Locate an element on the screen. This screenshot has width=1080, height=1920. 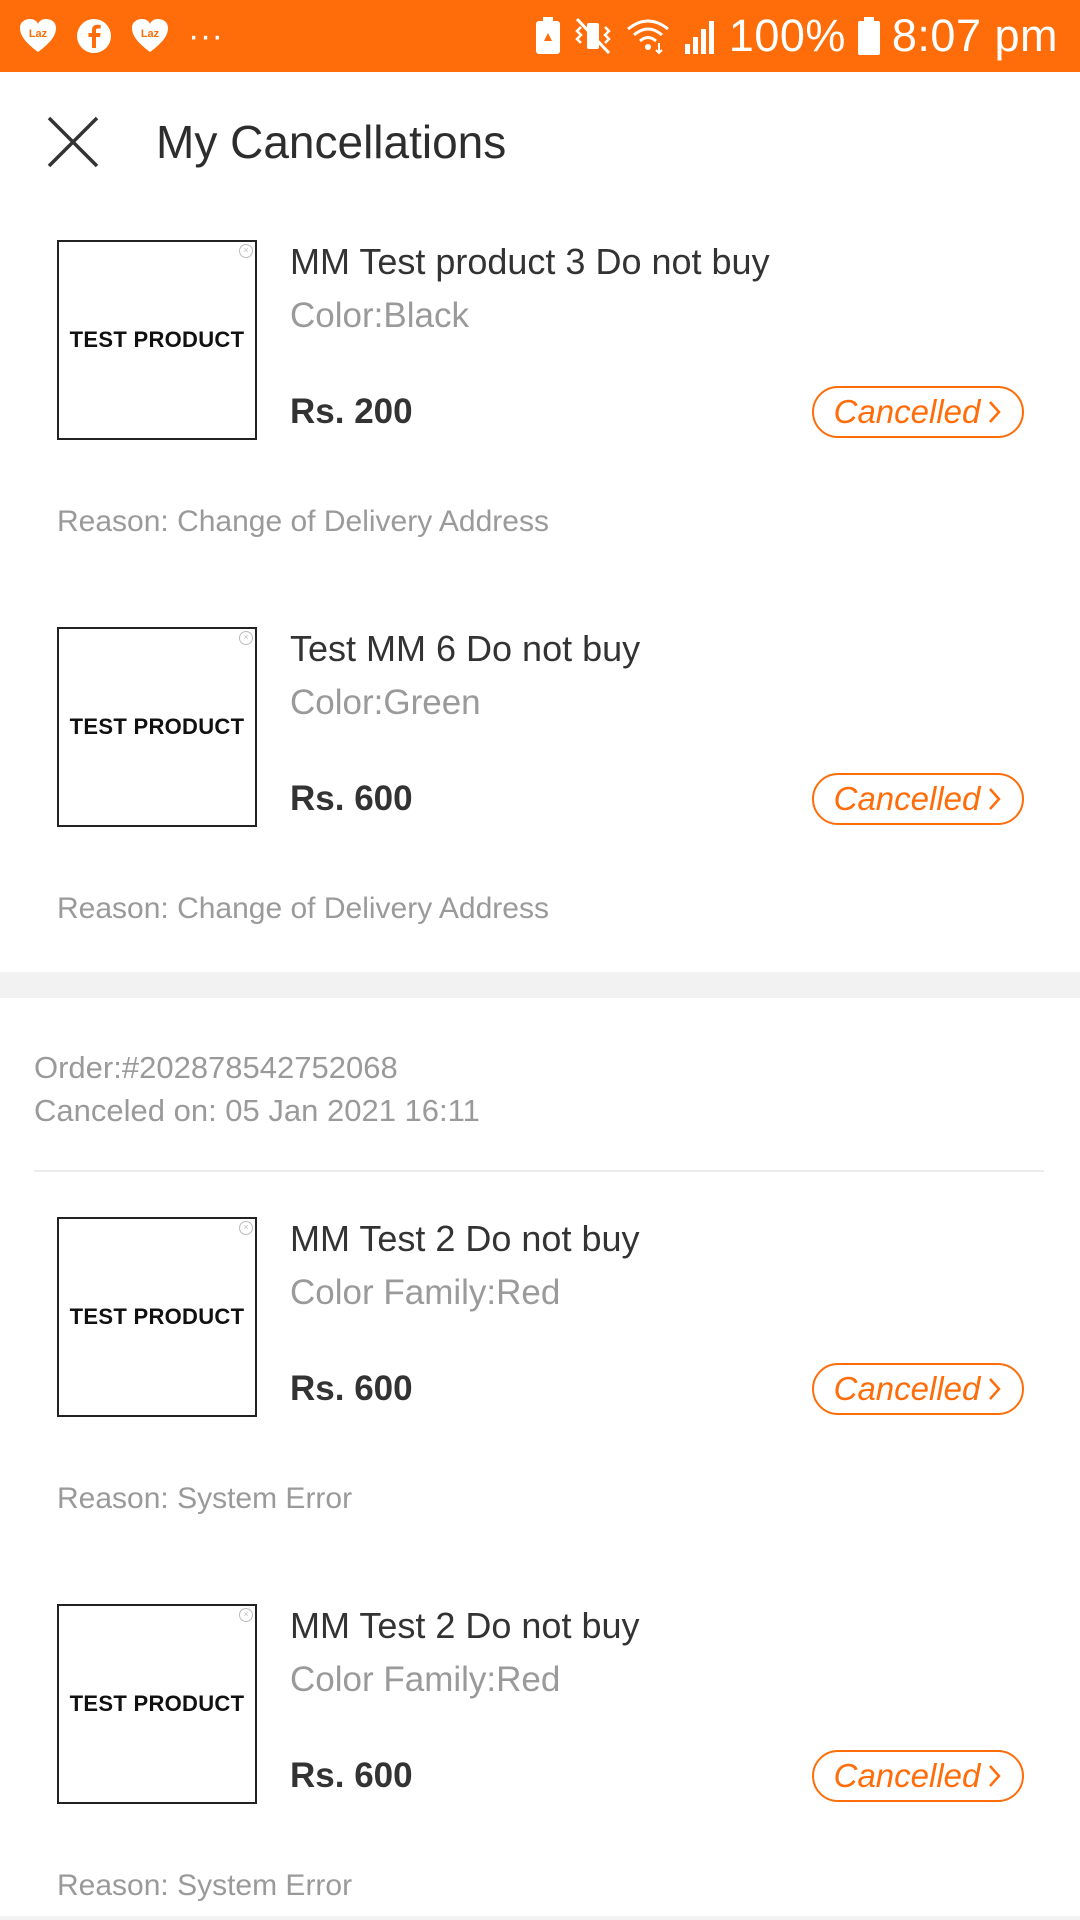
close-button is located at coordinates (73, 142).